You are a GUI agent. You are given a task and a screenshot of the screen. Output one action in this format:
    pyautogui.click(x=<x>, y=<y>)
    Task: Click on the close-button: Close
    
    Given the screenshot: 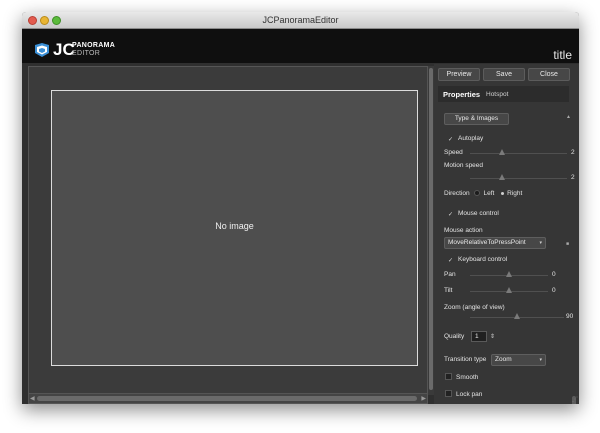 What is the action you would take?
    pyautogui.click(x=549, y=74)
    